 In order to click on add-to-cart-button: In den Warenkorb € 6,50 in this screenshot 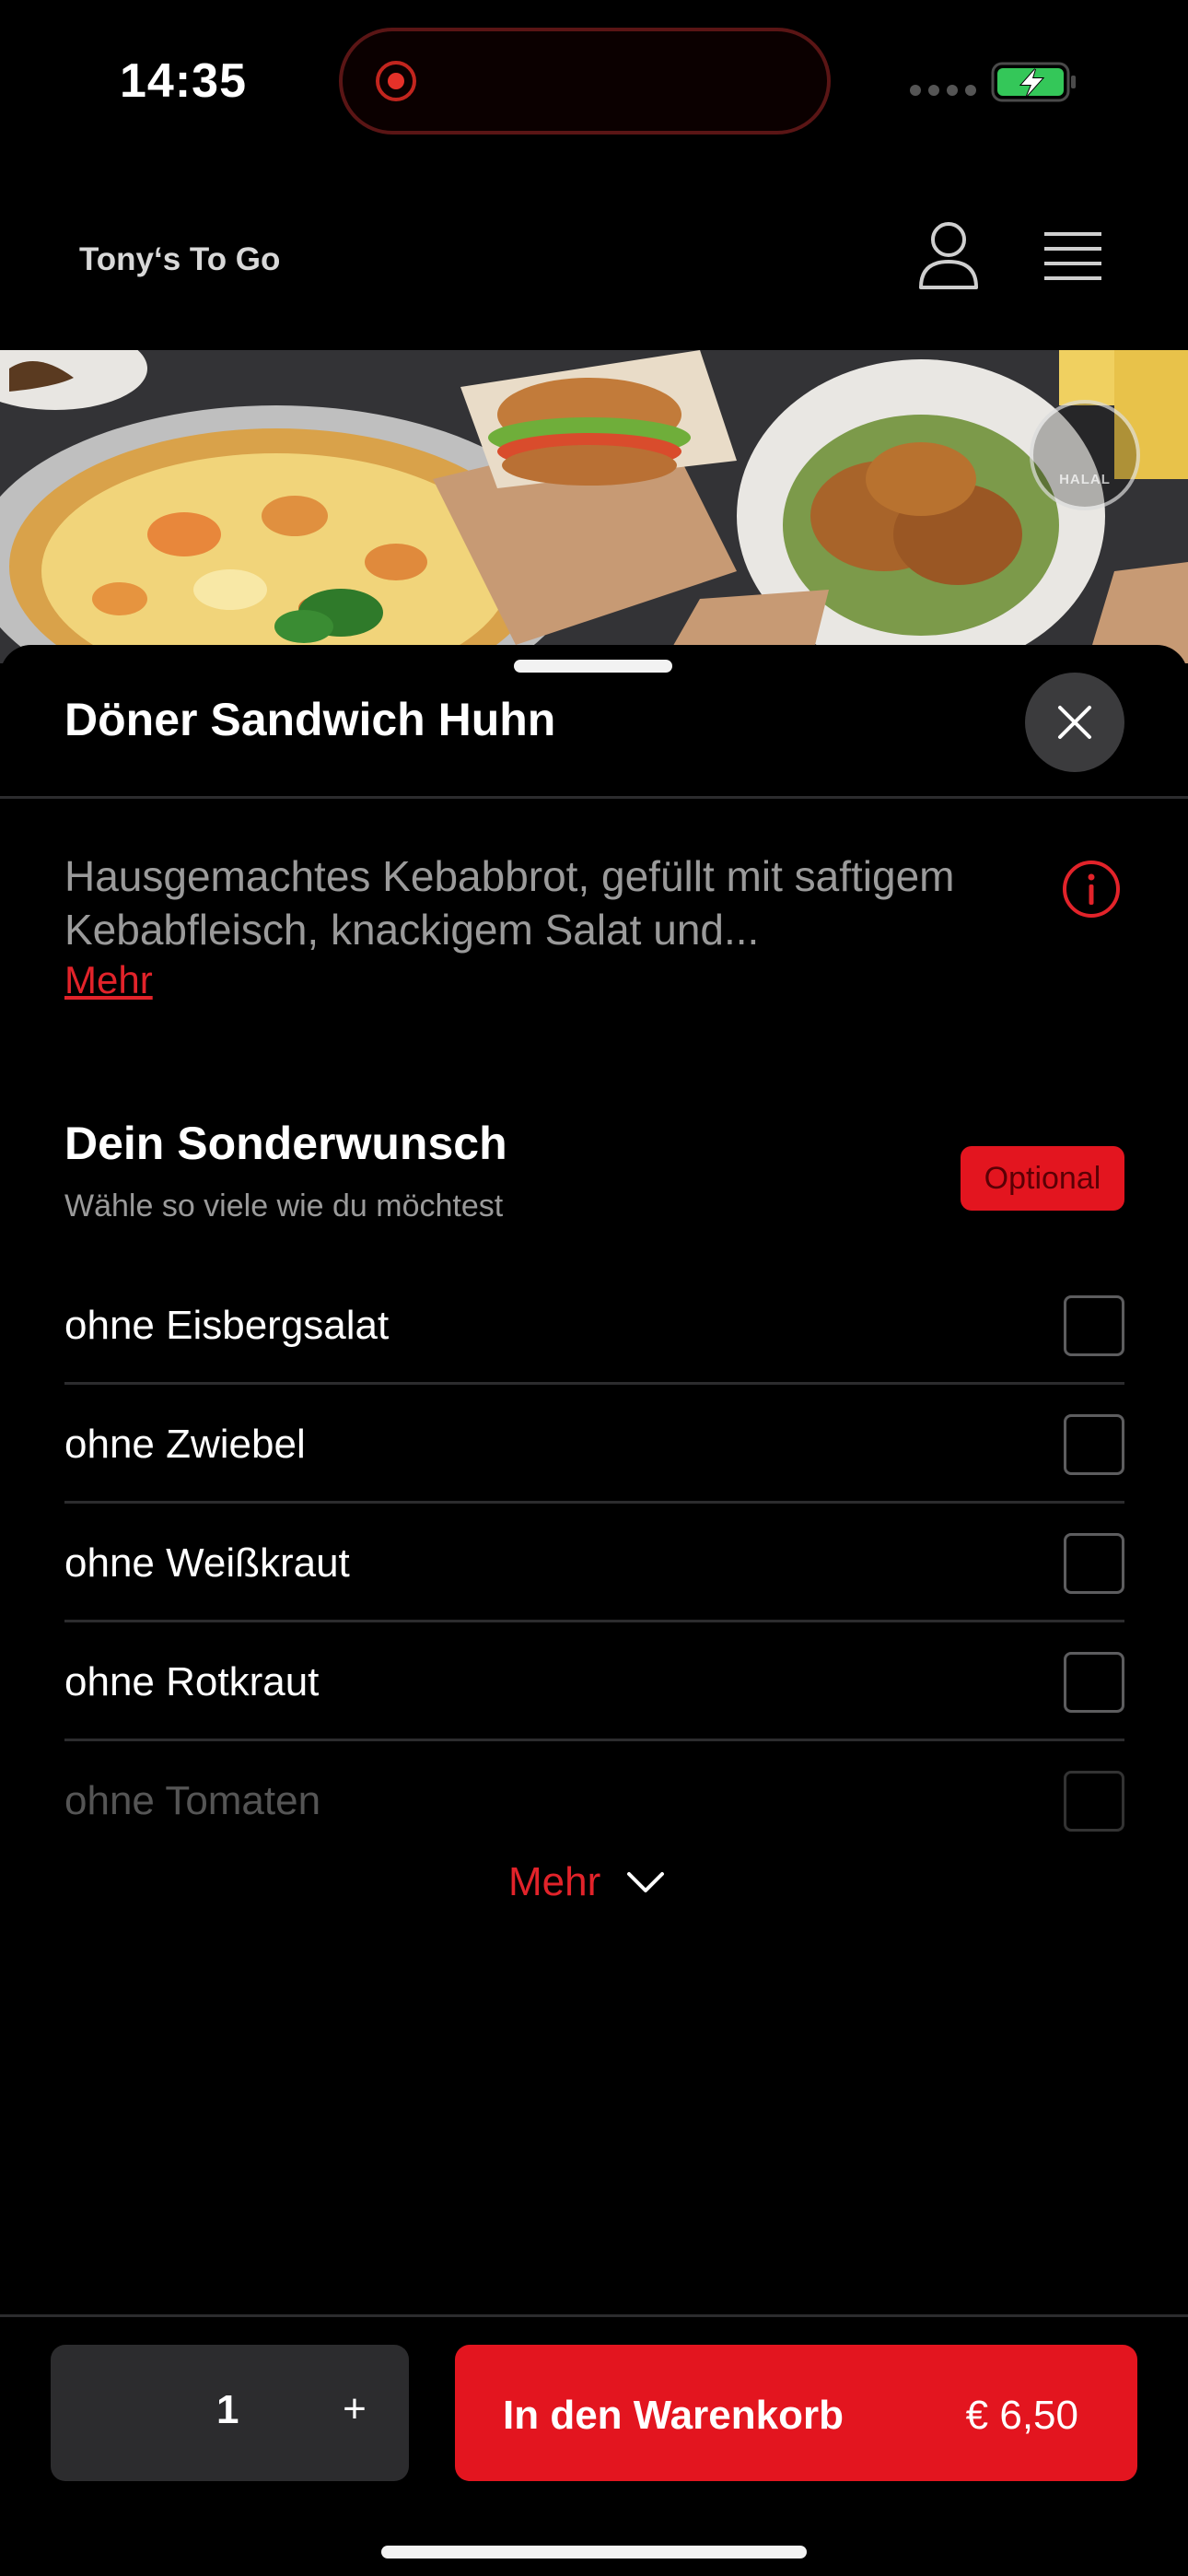, I will do `click(796, 2413)`.